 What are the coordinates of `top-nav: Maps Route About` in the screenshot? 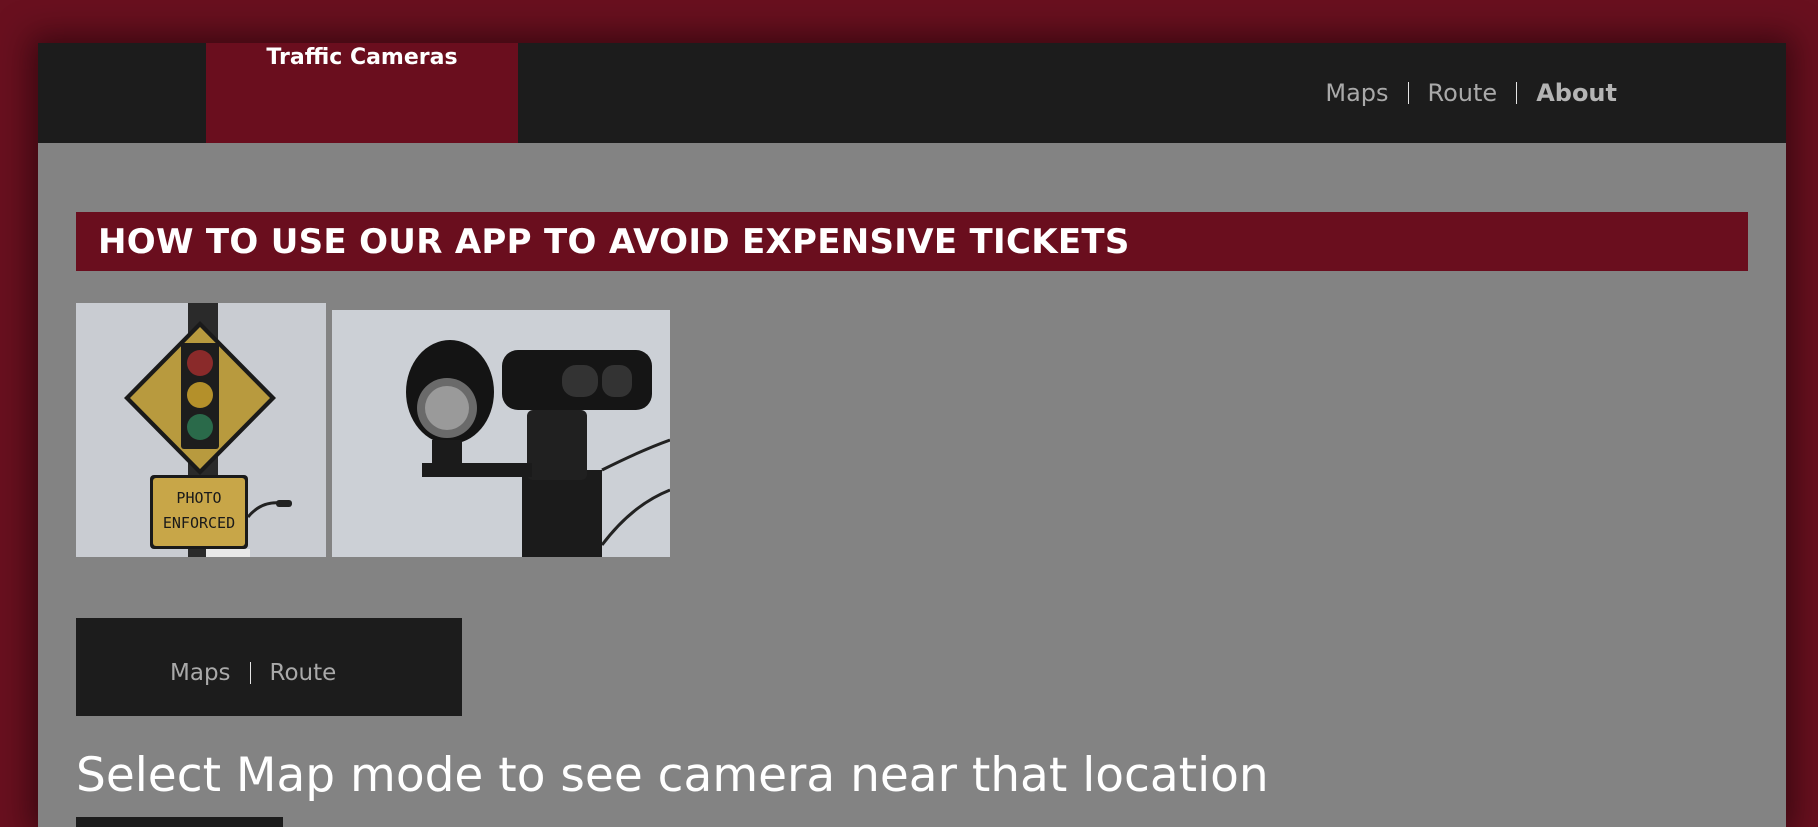 It's located at (1471, 93).